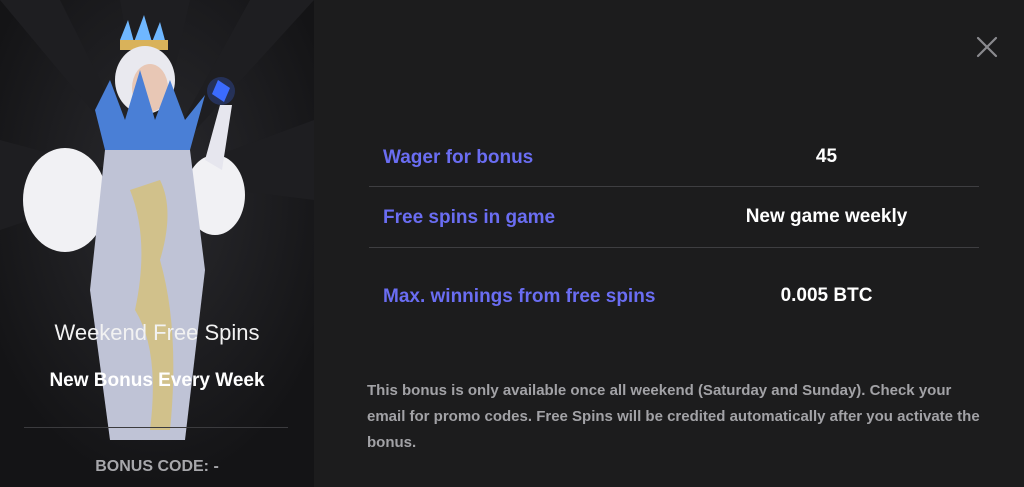 The width and height of the screenshot is (1024, 487). Describe the element at coordinates (157, 380) in the screenshot. I see `promo-subtitle: New Bonus Every Week` at that location.